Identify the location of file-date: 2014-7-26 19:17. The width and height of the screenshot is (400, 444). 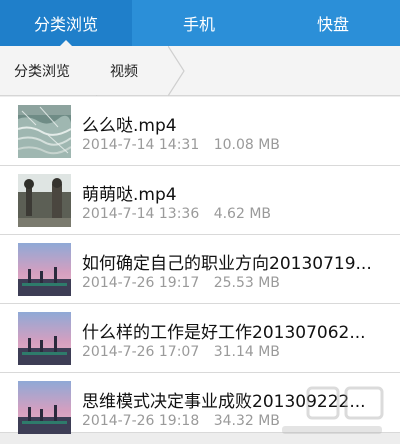
(141, 283).